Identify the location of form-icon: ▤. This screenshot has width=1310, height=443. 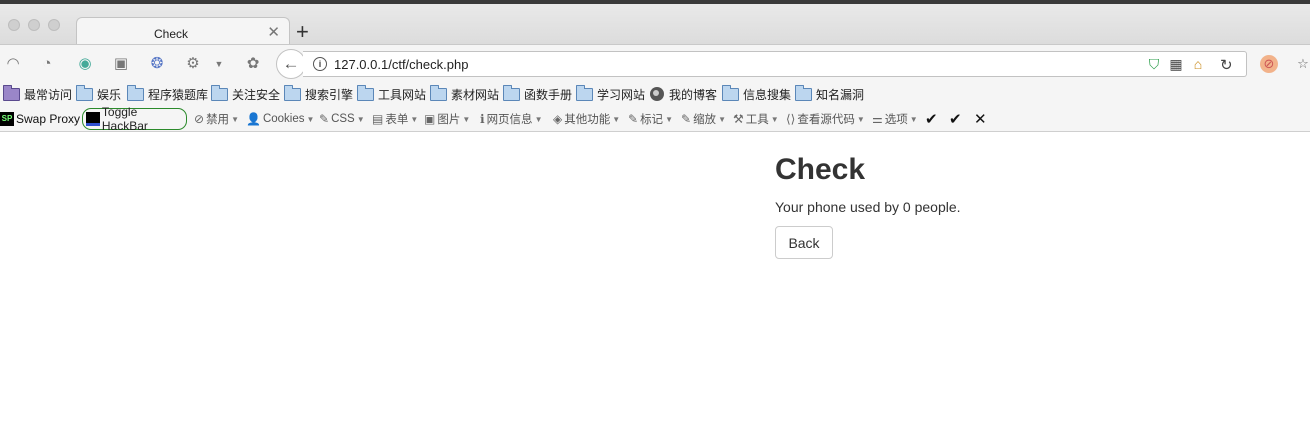
(378, 119).